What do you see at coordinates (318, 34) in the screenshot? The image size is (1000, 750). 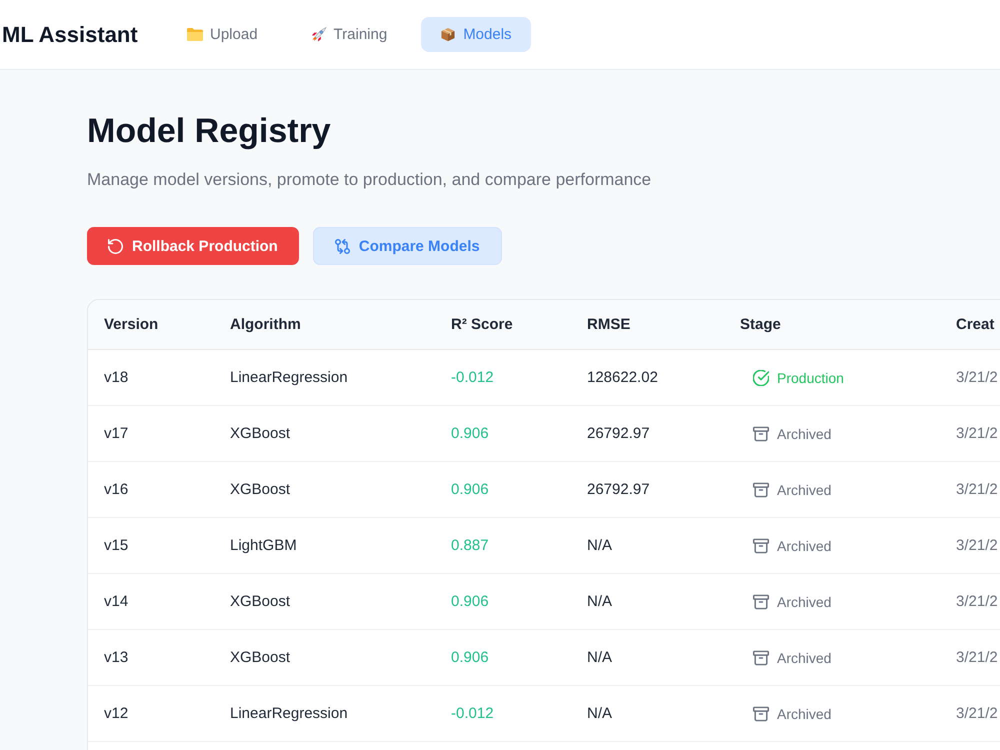 I see `rocket-icon` at bounding box center [318, 34].